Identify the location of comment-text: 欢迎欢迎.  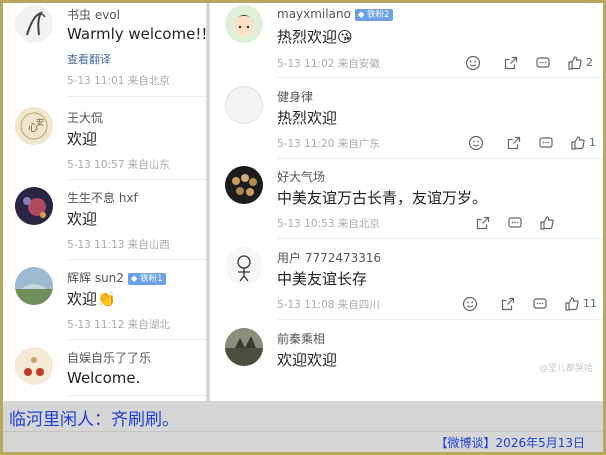
(307, 360).